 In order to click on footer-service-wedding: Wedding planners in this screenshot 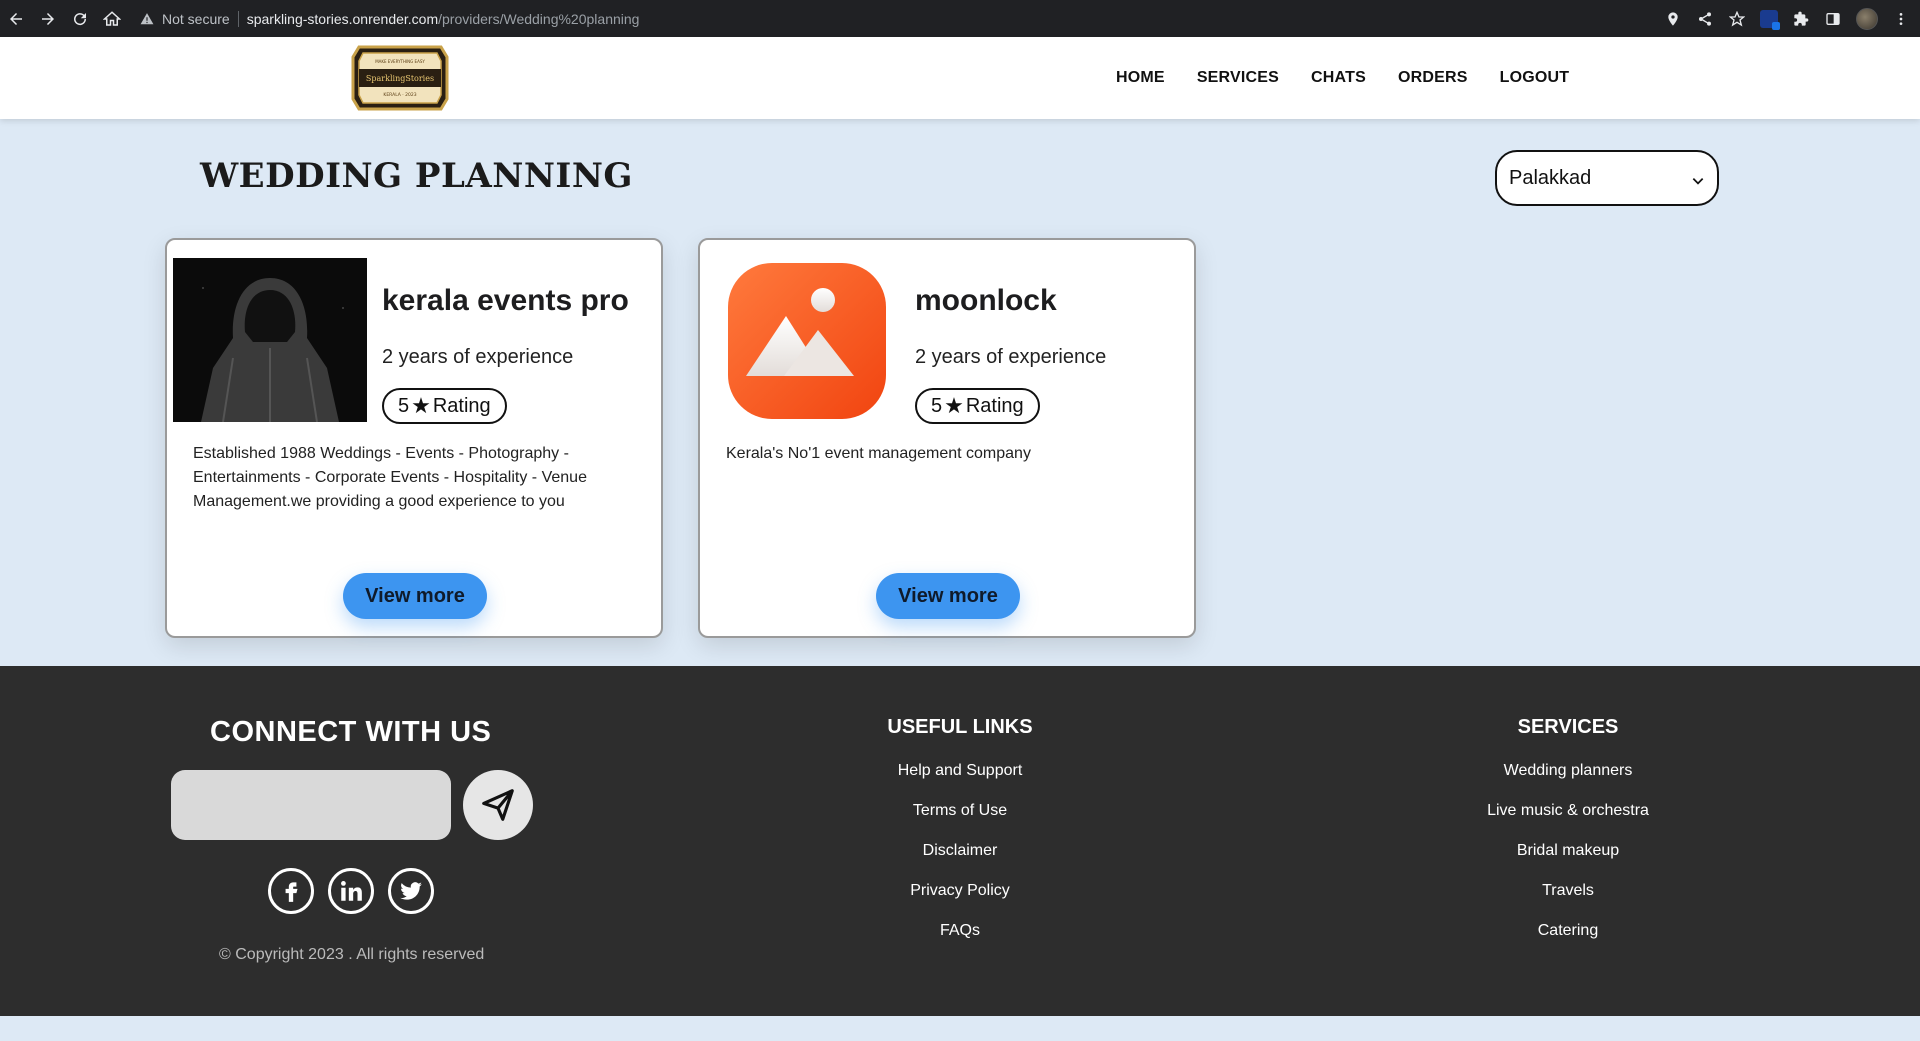, I will do `click(1568, 771)`.